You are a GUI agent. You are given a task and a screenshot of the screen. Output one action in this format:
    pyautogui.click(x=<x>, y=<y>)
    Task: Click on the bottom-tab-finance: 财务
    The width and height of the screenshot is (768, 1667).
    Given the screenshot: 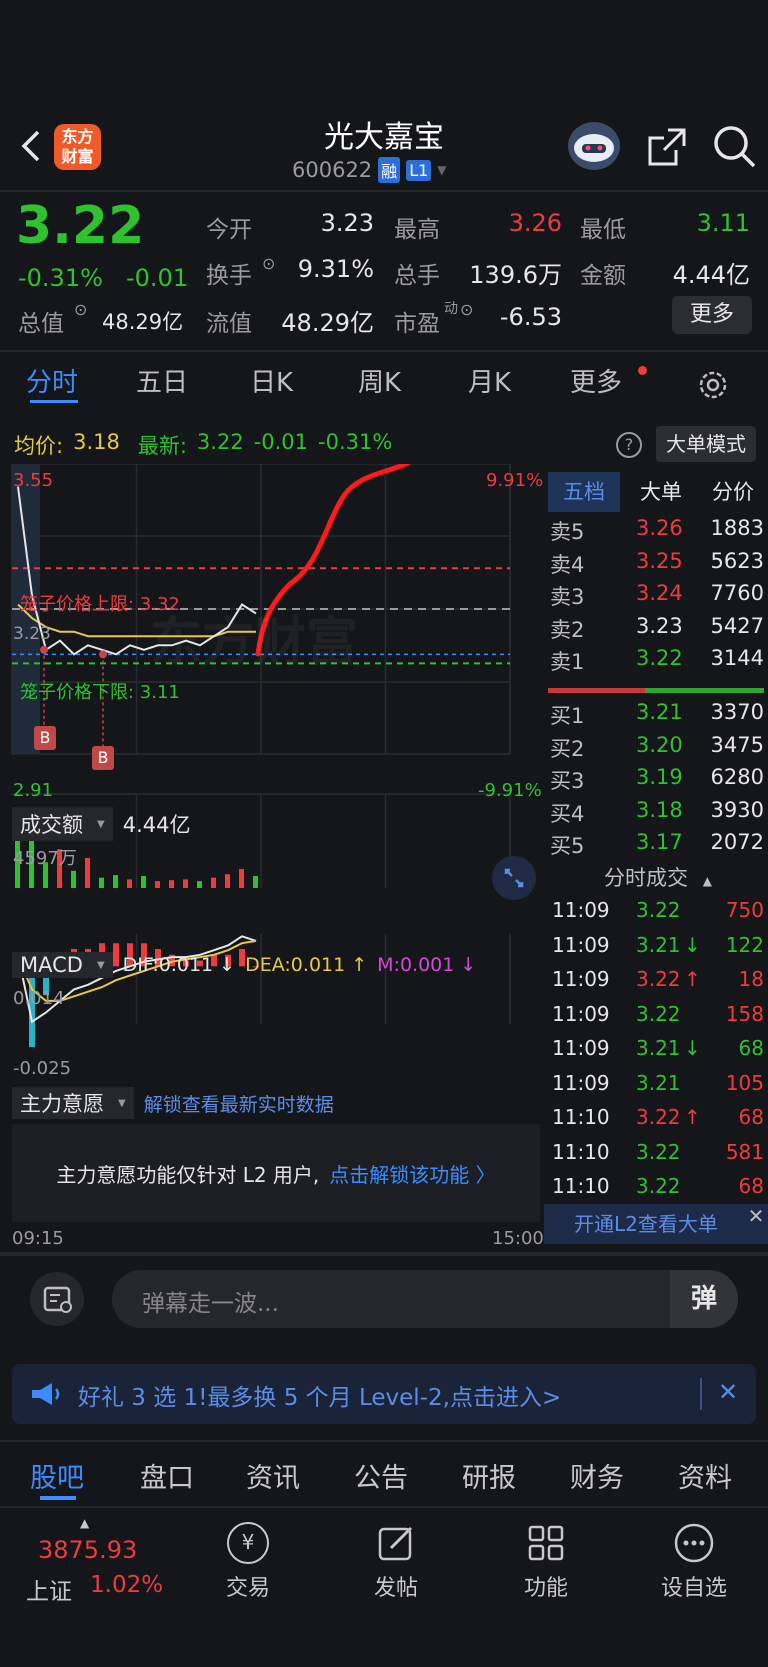 What is the action you would take?
    pyautogui.click(x=597, y=1475)
    